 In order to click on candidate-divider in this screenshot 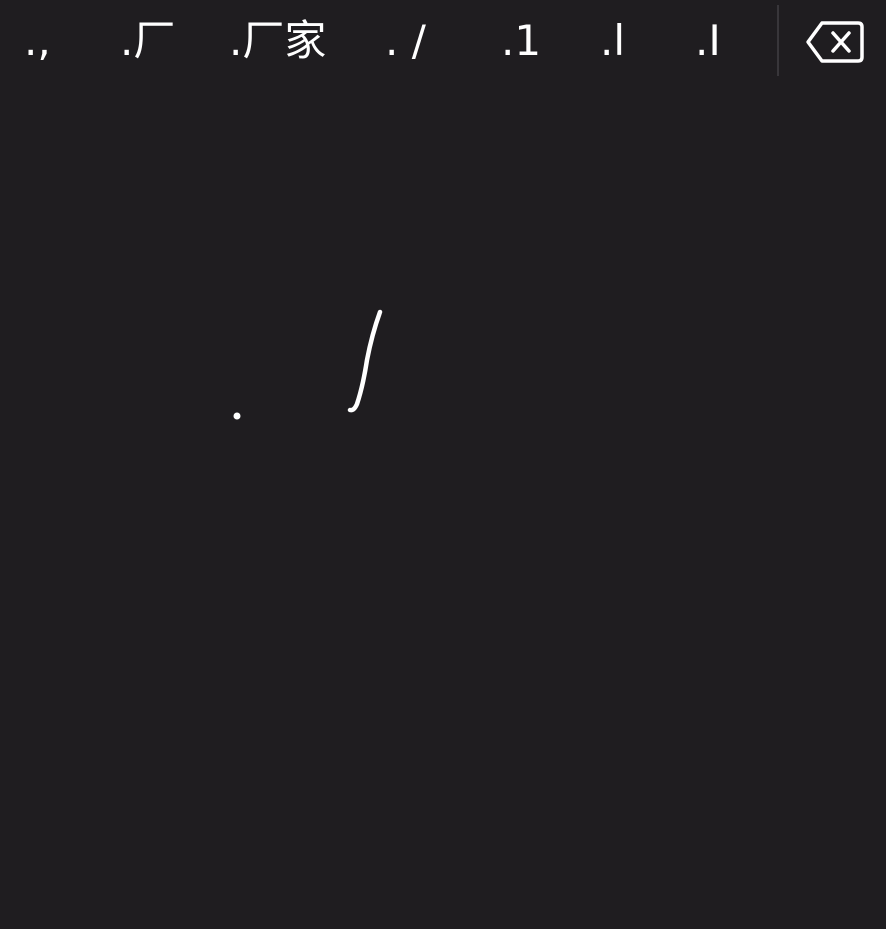, I will do `click(778, 40)`.